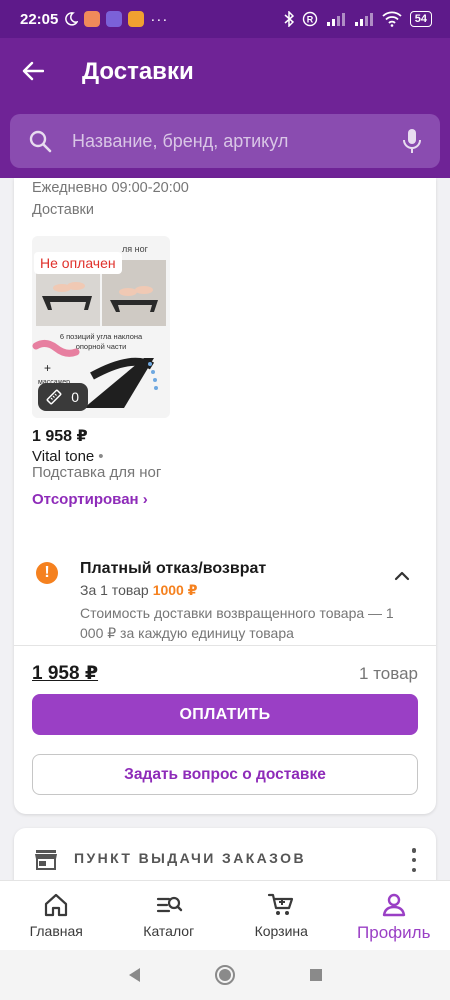  I want to click on divider, so click(225, 645).